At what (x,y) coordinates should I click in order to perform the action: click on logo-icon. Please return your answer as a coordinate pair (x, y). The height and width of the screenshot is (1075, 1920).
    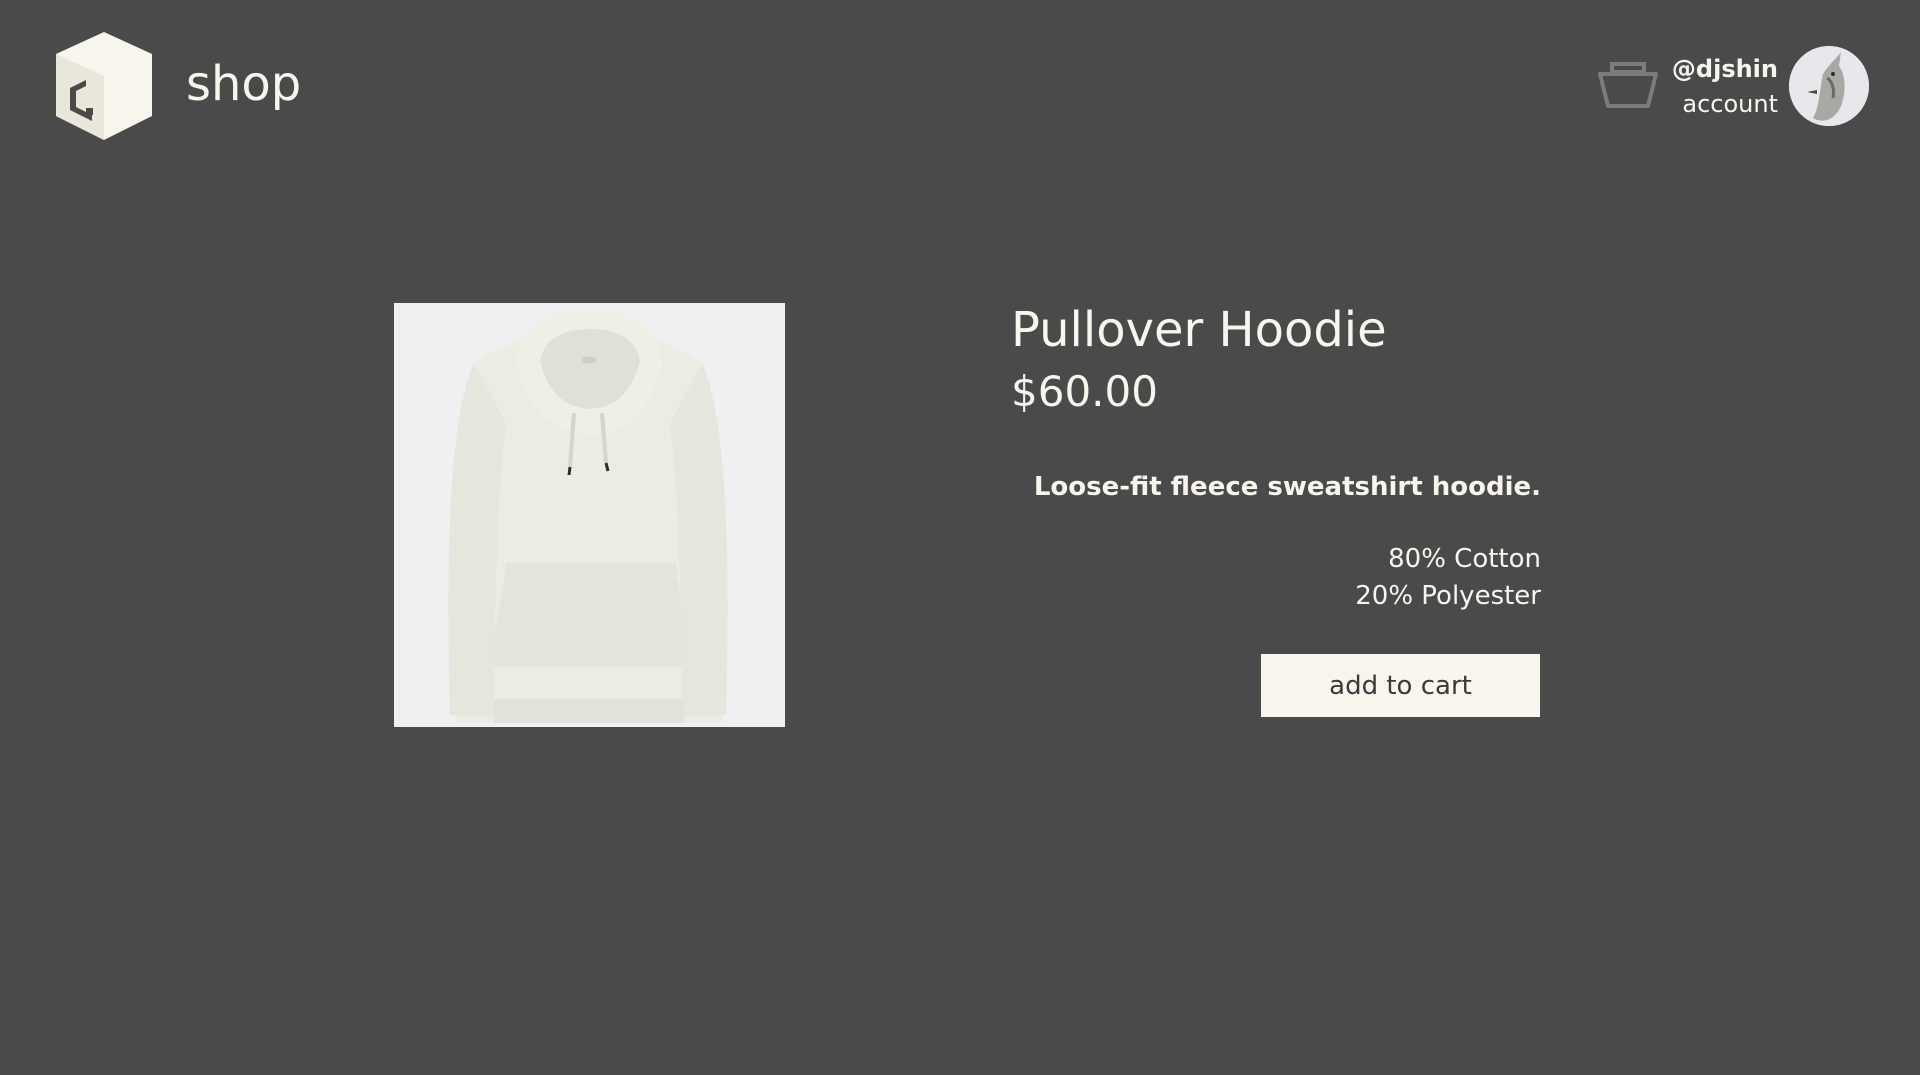
    Looking at the image, I should click on (104, 86).